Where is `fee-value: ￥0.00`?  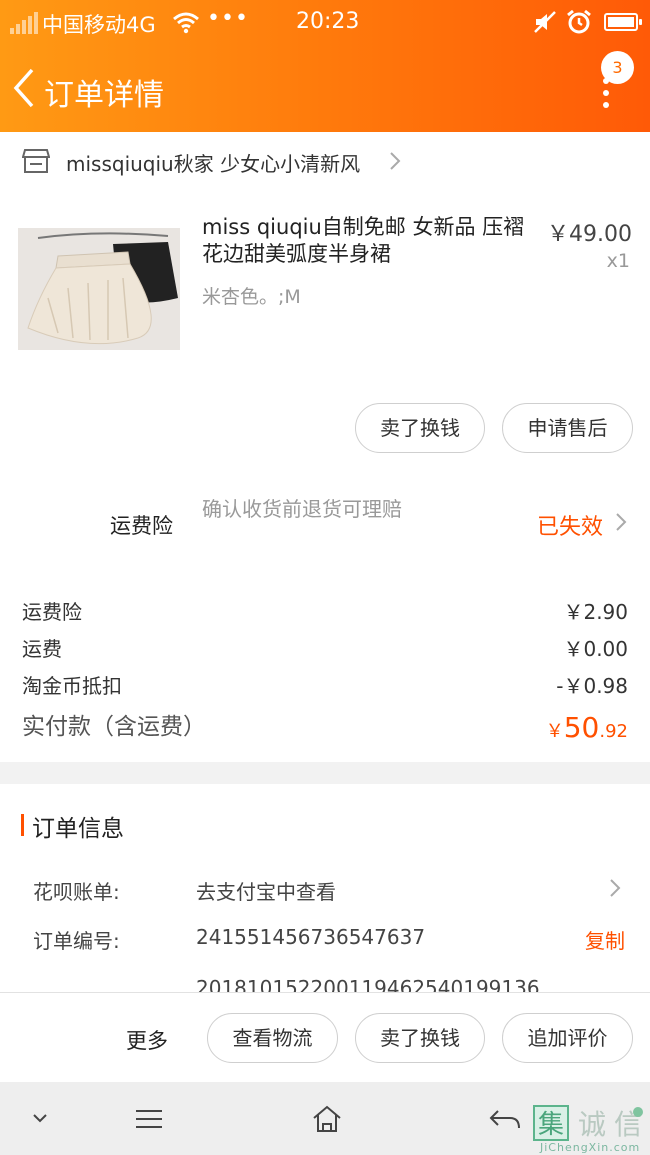
fee-value: ￥0.00 is located at coordinates (595, 649).